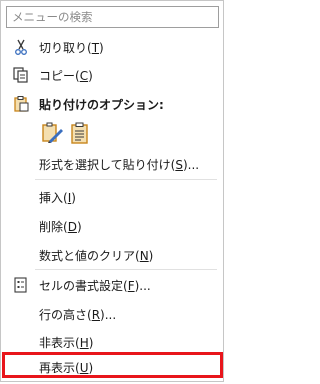 The image size is (320, 384). What do you see at coordinates (66, 343) in the screenshot?
I see `menu-item-label: 非表示(H)` at bounding box center [66, 343].